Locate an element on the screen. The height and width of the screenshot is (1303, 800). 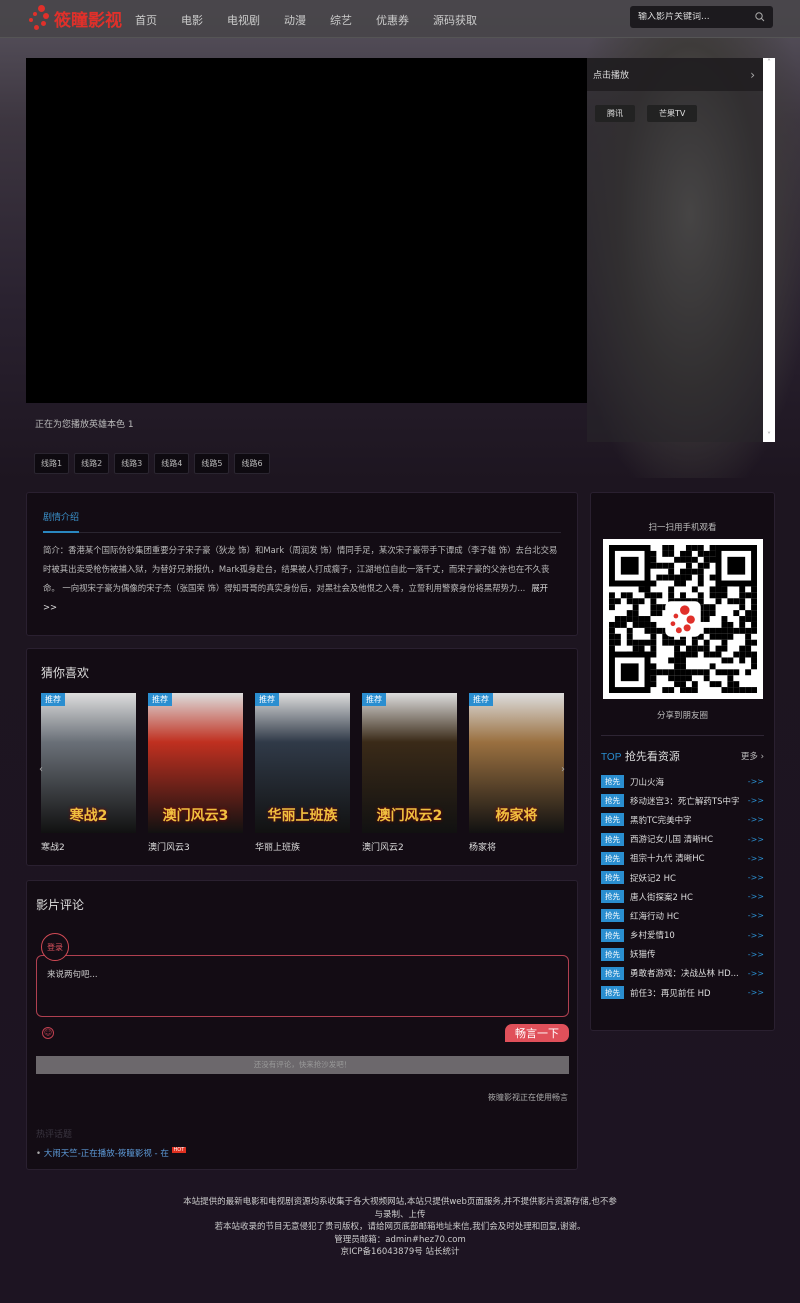
item-title: 移动迷宫3：死亡解药TS中字 is located at coordinates (687, 801).